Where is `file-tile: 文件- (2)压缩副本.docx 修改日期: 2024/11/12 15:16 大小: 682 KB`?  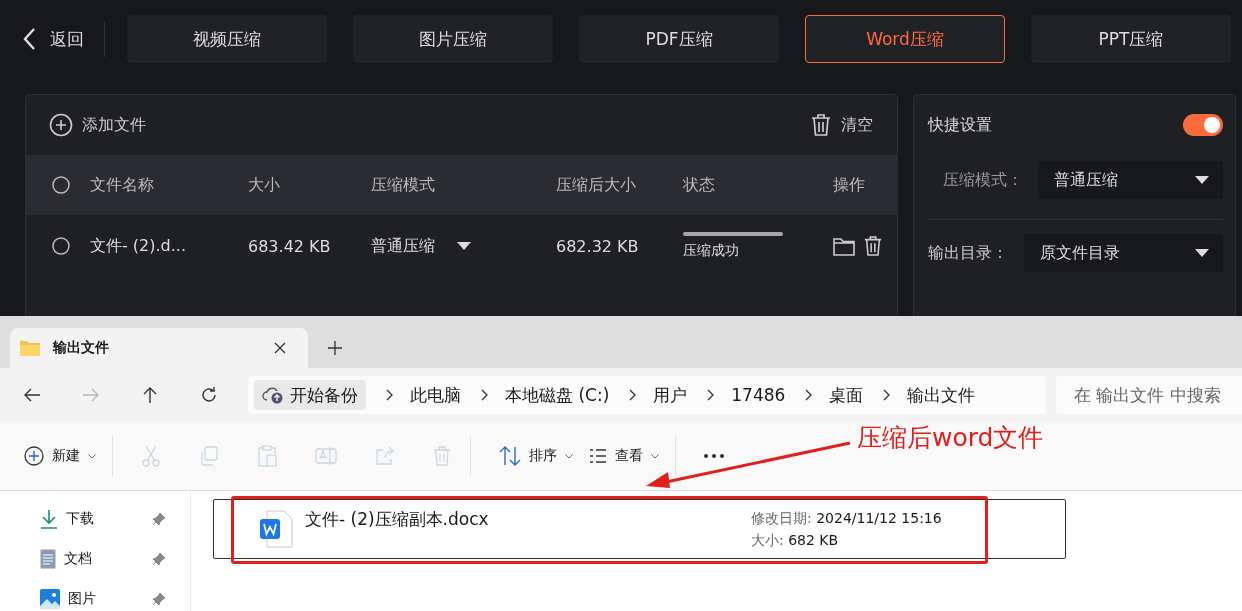 file-tile: 文件- (2)压缩副本.docx 修改日期: 2024/11/12 15:16 大小: 682 KB is located at coordinates (639, 529).